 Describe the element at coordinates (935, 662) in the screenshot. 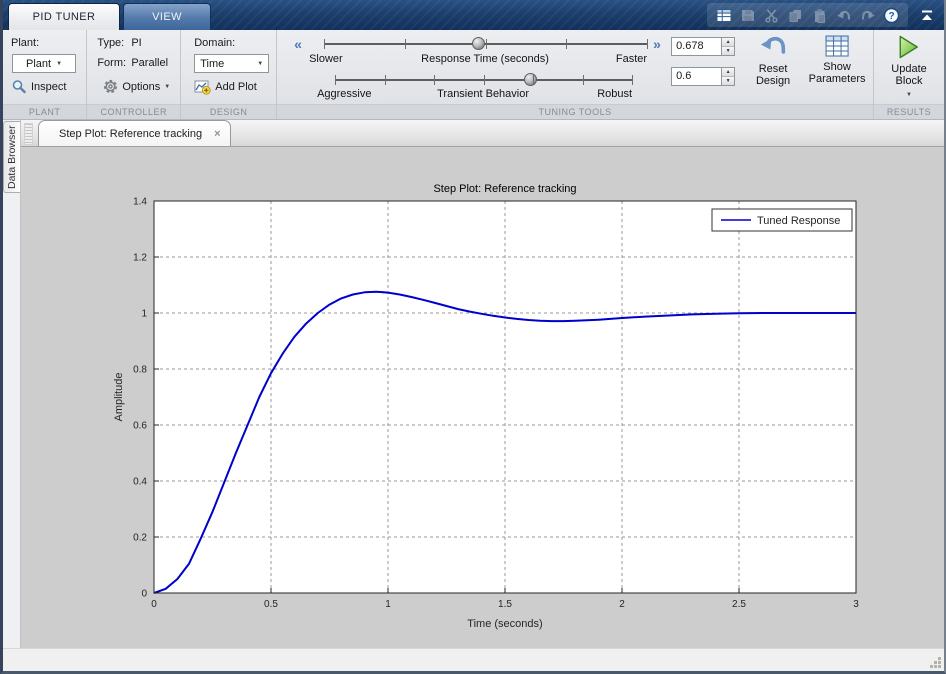

I see `resize-grip-icon` at that location.